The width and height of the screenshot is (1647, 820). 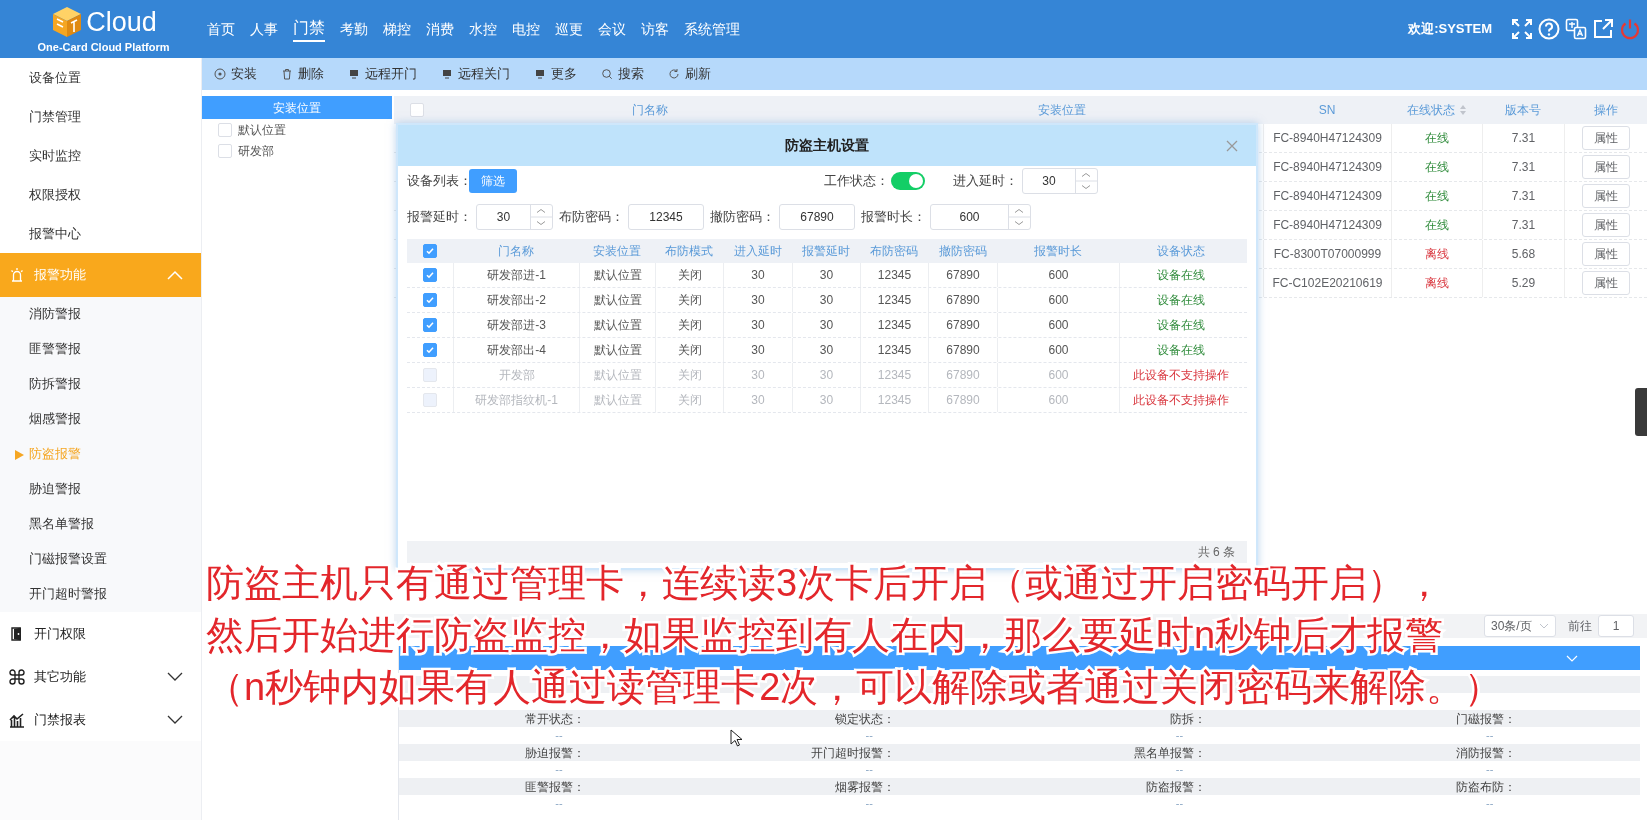 What do you see at coordinates (1216, 552) in the screenshot?
I see `total-count: 共 6 条` at bounding box center [1216, 552].